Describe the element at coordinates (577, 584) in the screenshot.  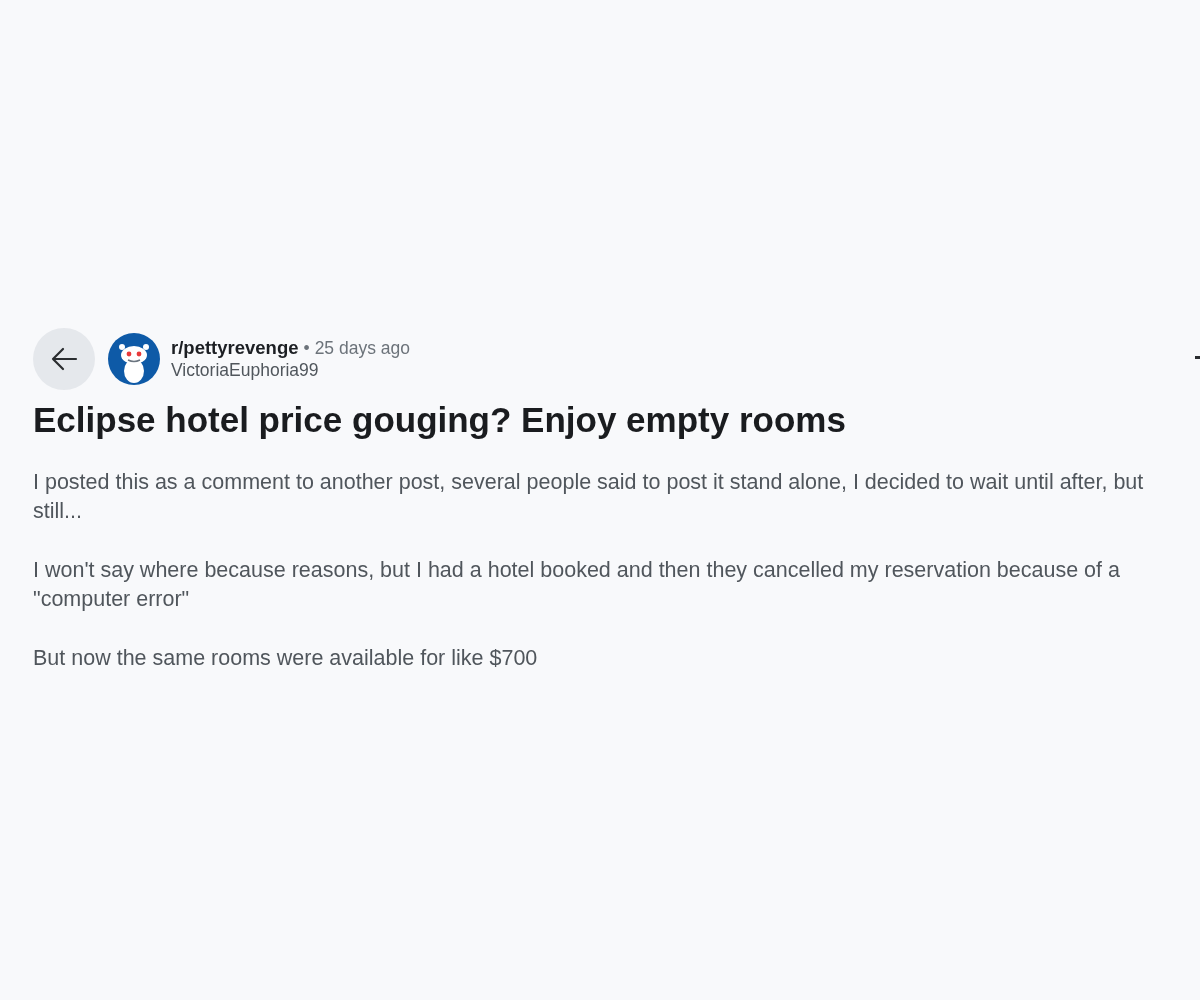
I see `post-paragraph: I won't say where because reasons, but I had a hotel booked and then they cancelled my reservation because of a "computer error"` at that location.